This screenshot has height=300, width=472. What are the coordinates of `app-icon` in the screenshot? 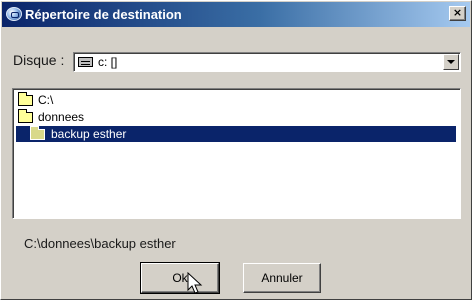 It's located at (14, 14).